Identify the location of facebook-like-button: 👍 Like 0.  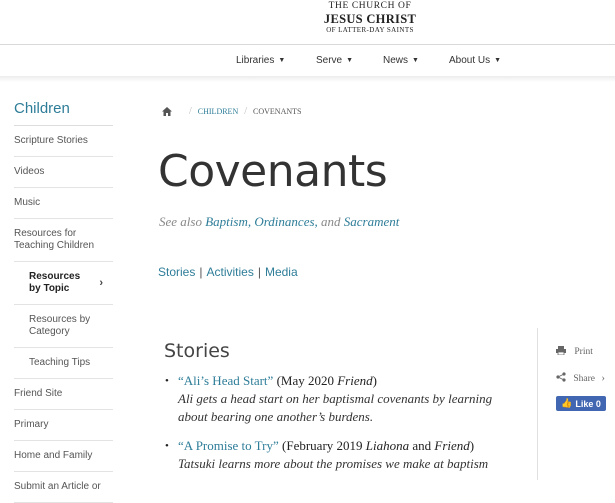
(581, 403).